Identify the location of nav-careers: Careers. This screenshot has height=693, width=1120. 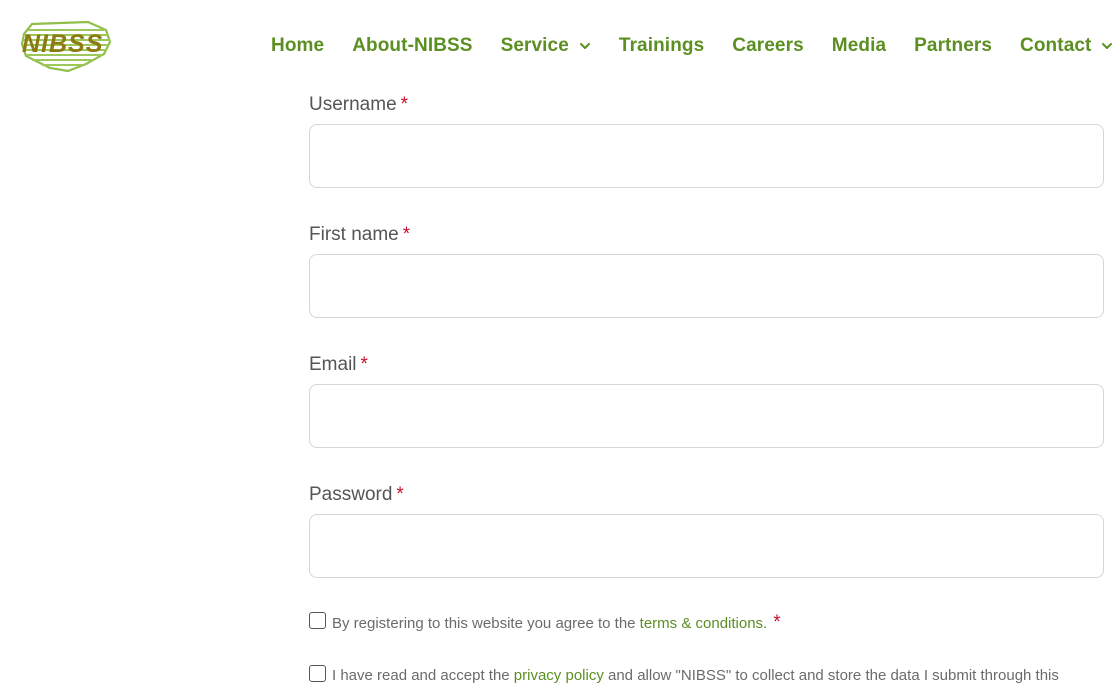
(767, 46).